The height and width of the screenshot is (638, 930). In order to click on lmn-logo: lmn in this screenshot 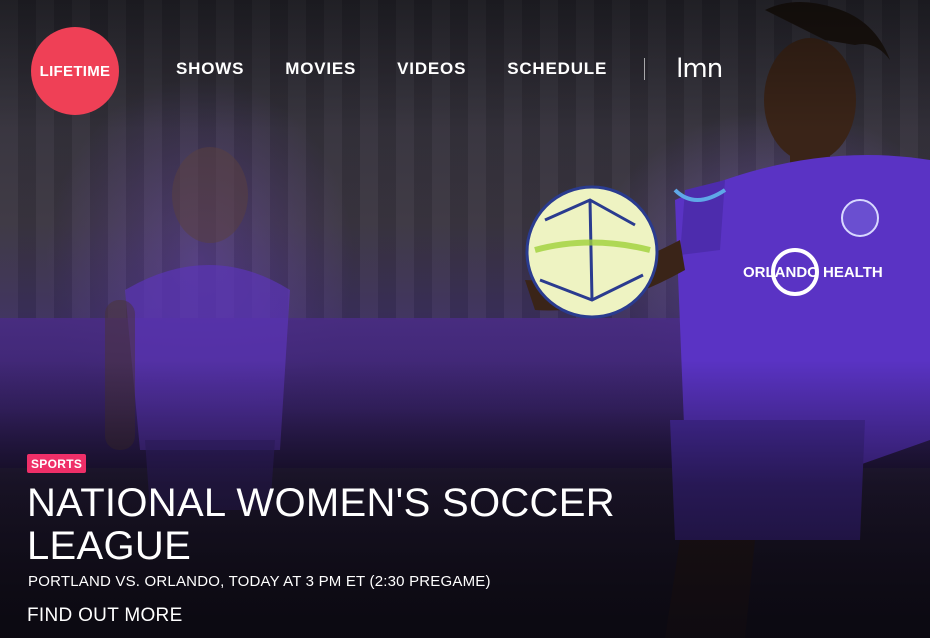, I will do `click(699, 69)`.